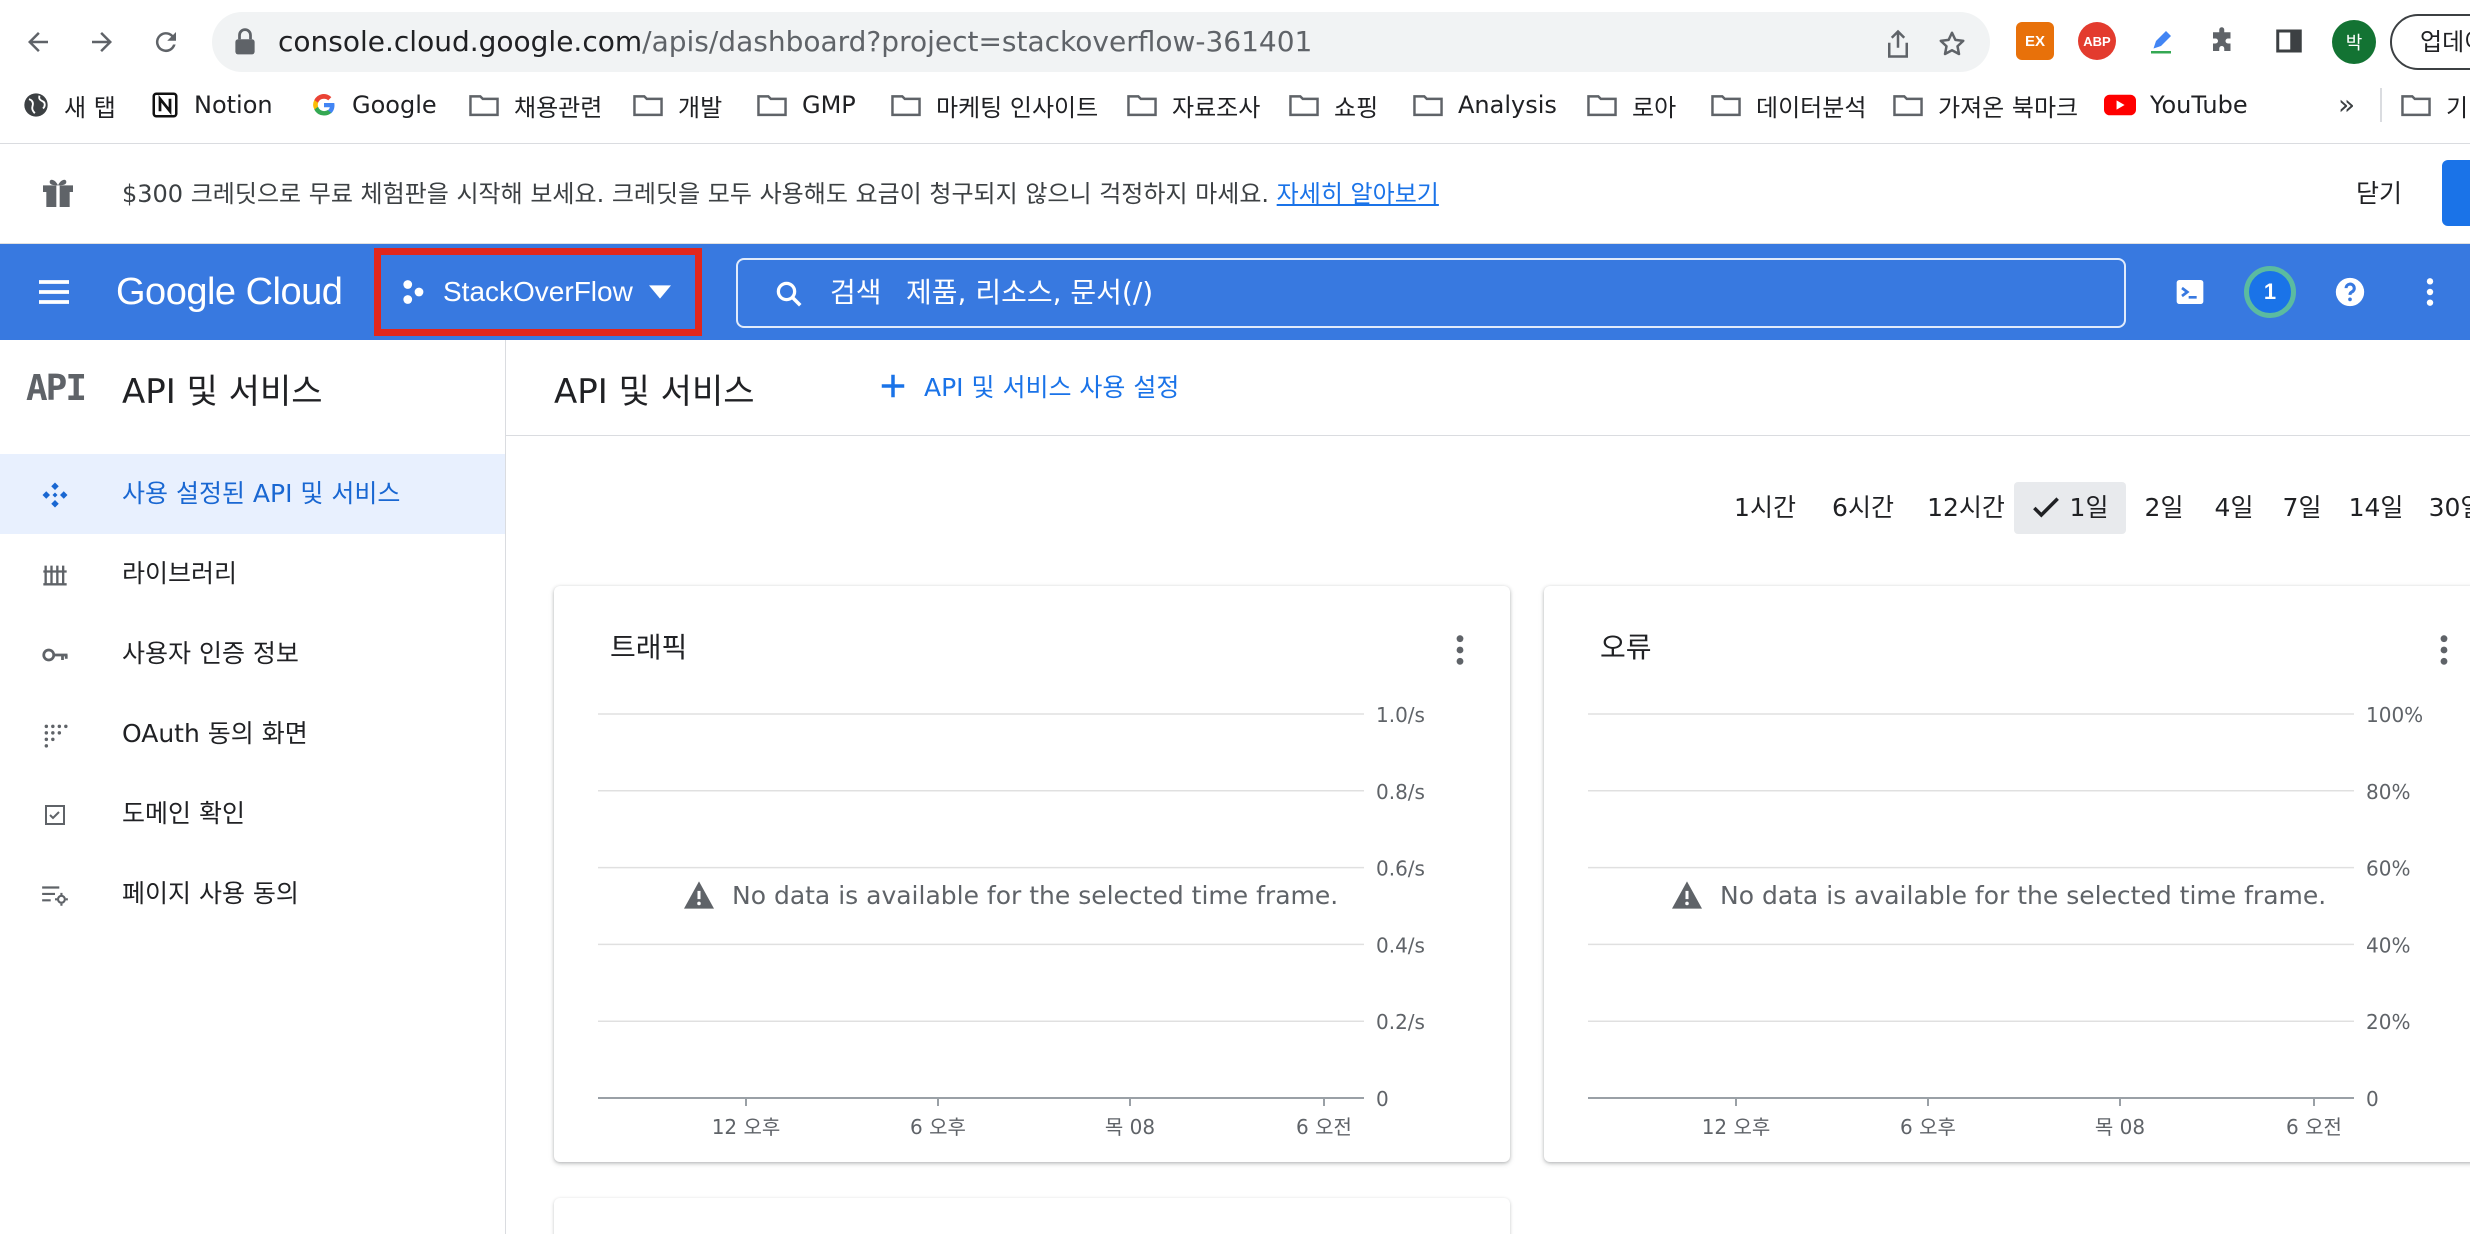 This screenshot has width=2470, height=1234. What do you see at coordinates (1193, 105) in the screenshot?
I see `bookmark-folder: 자료조사` at bounding box center [1193, 105].